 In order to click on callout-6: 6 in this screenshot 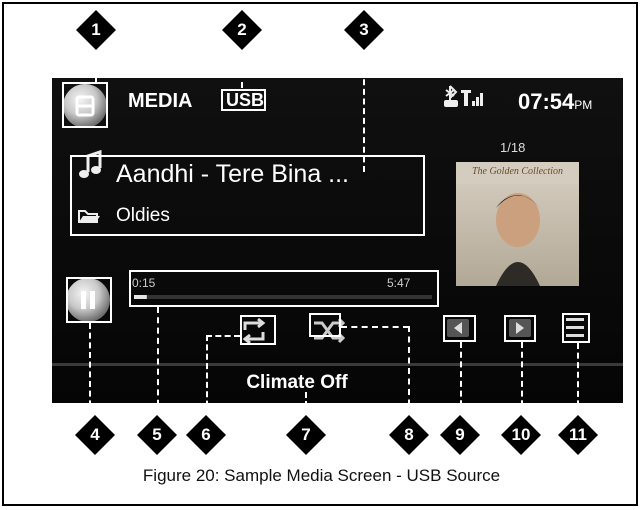, I will do `click(206, 435)`.